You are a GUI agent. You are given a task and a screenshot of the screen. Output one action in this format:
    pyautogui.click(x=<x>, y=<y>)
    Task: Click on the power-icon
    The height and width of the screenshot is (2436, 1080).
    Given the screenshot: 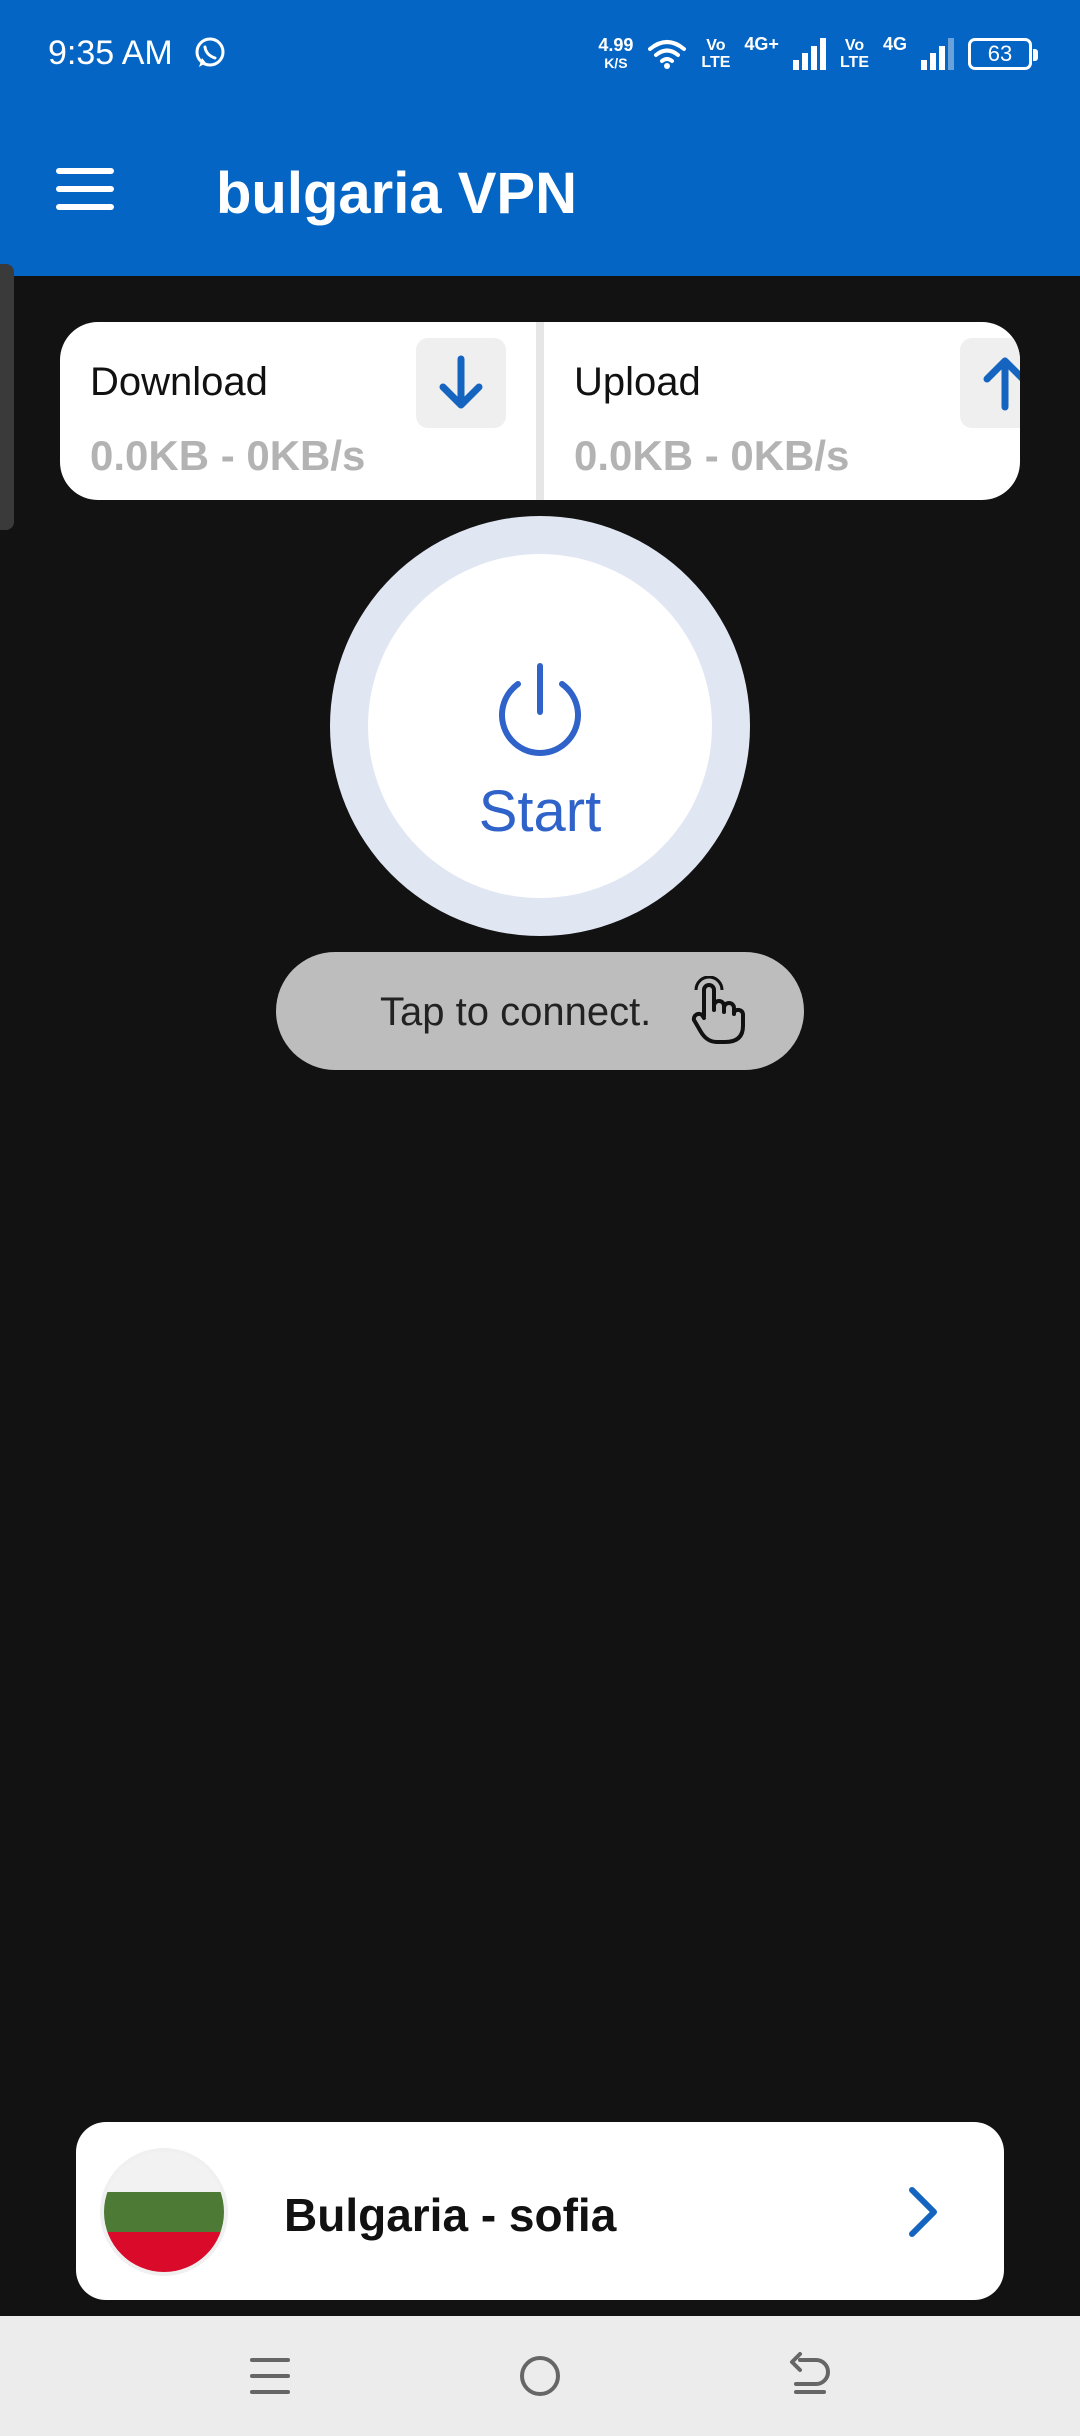 What is the action you would take?
    pyautogui.click(x=540, y=709)
    